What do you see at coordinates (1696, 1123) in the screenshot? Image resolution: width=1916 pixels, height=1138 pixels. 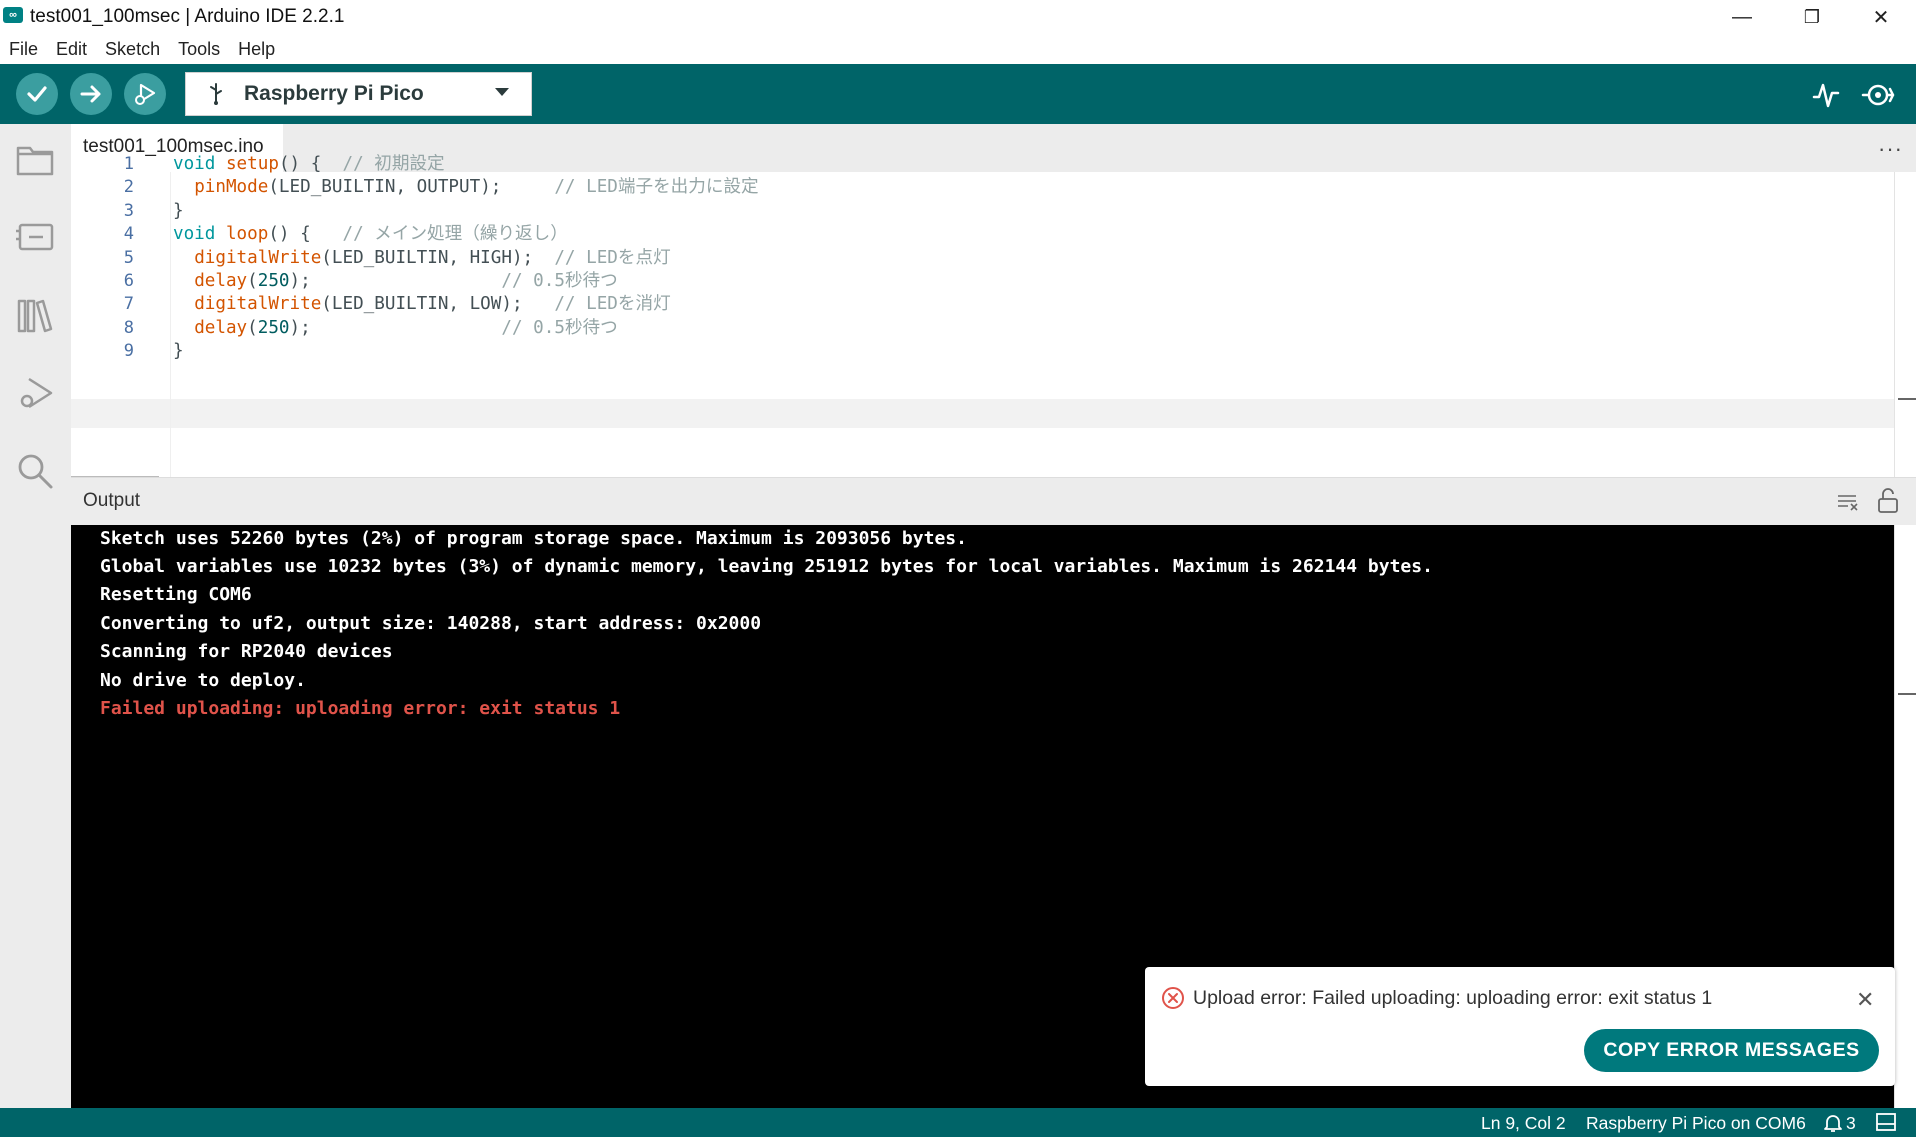 I see `board-port-status: Raspberry Pi Pico on COM6` at bounding box center [1696, 1123].